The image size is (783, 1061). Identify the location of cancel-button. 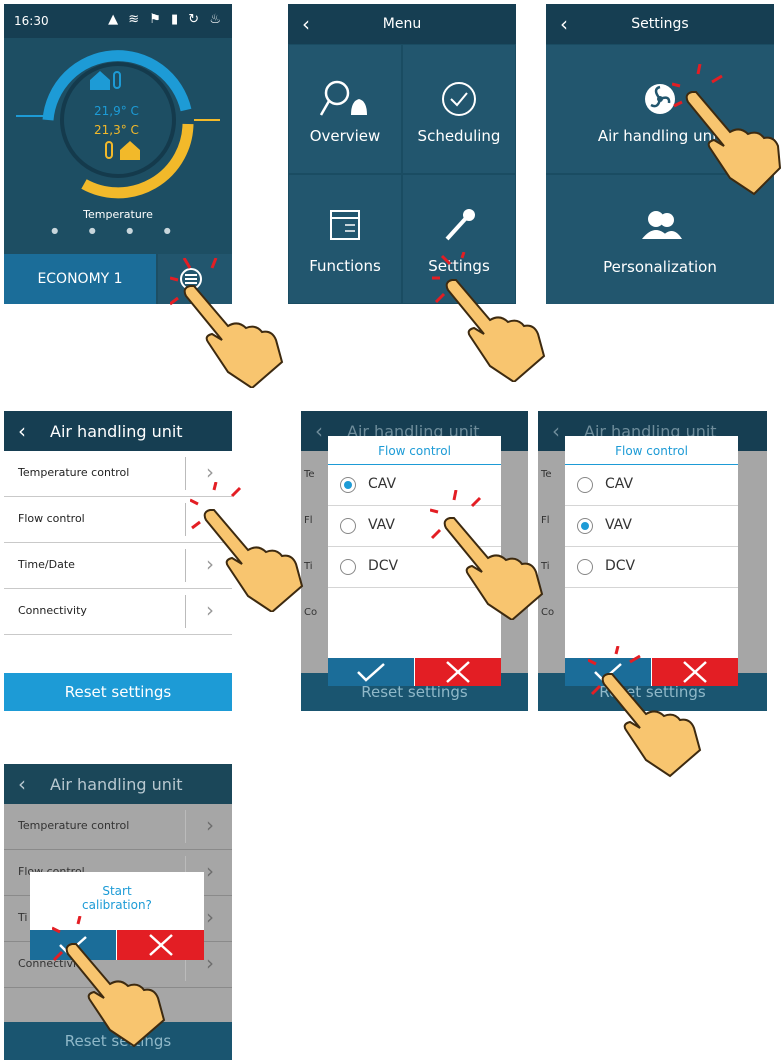
(458, 672).